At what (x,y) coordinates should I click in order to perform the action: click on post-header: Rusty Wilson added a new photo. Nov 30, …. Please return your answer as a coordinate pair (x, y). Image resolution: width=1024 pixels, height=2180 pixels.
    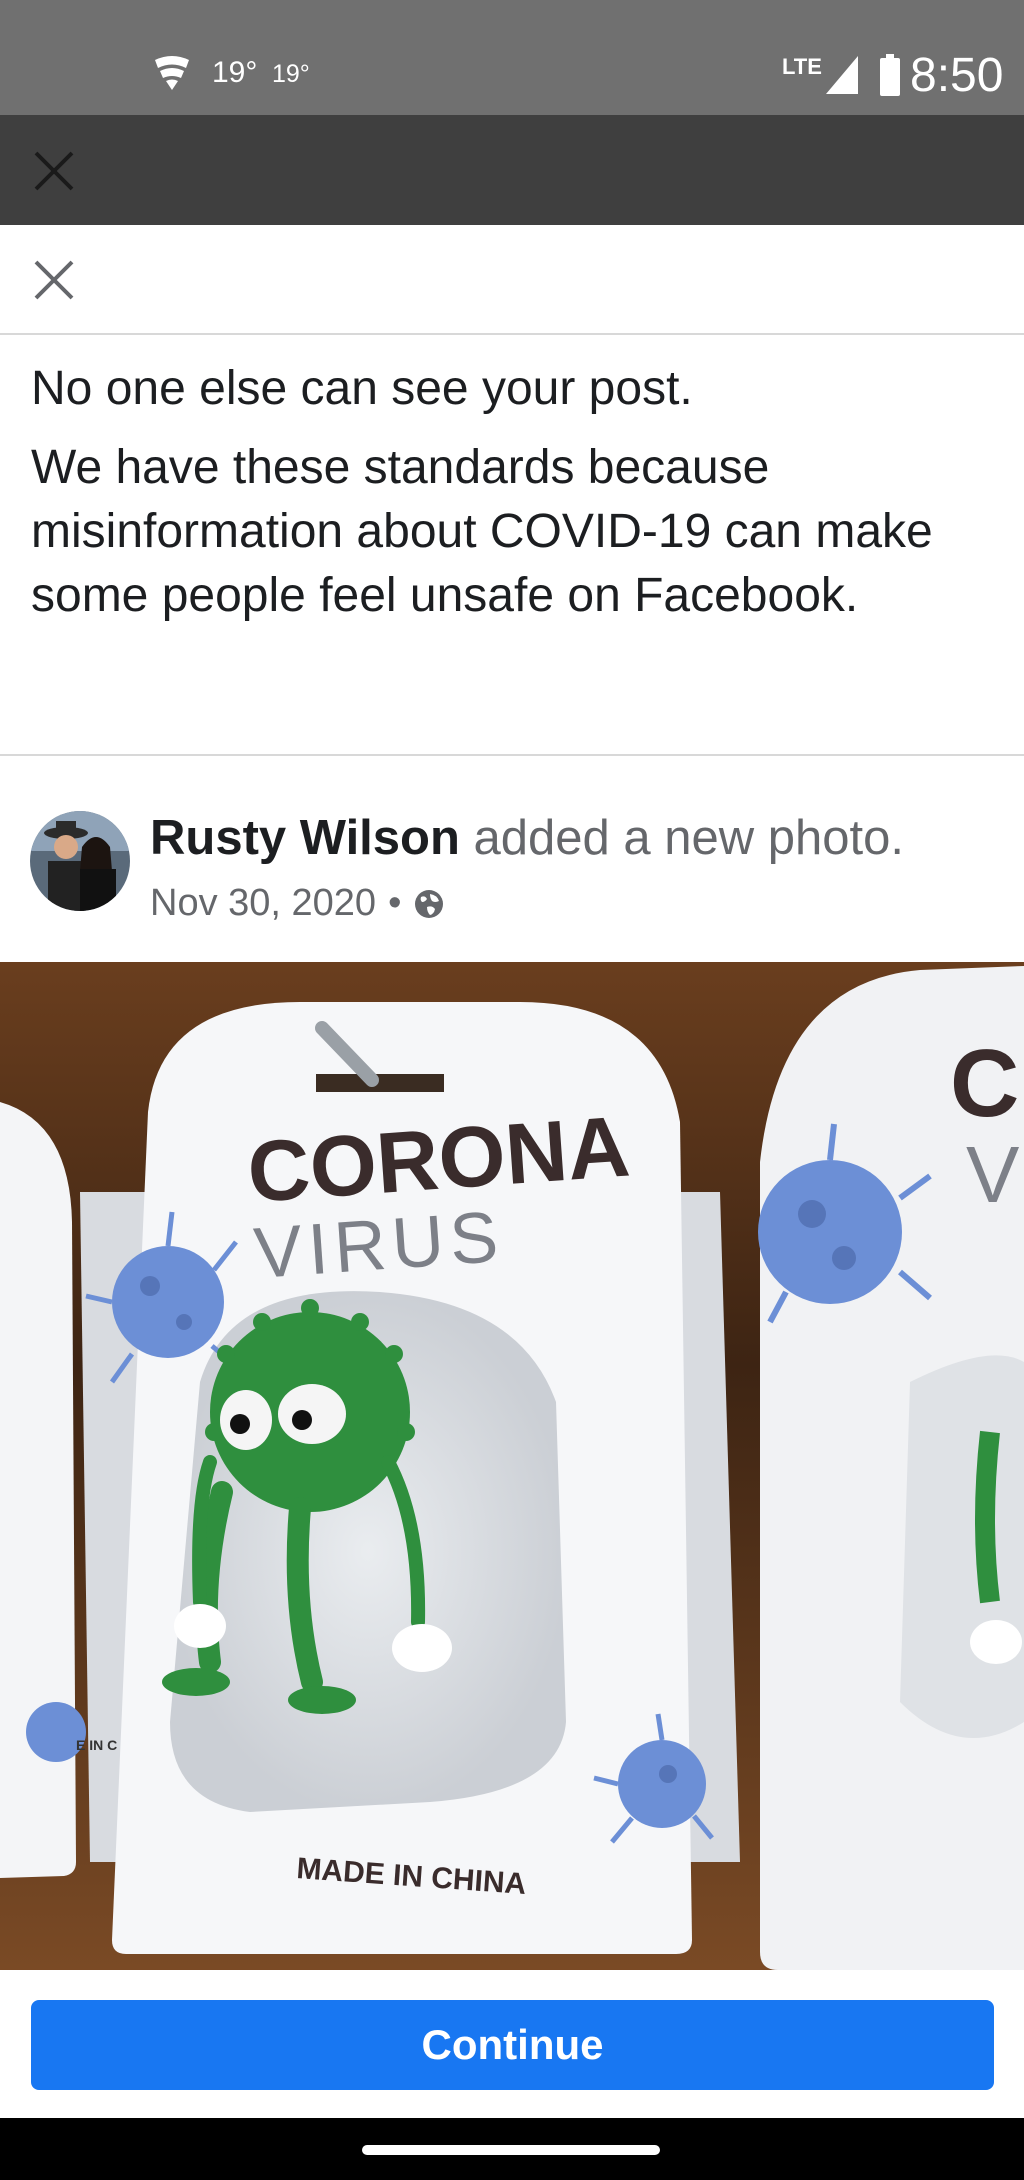
    Looking at the image, I should click on (512, 858).